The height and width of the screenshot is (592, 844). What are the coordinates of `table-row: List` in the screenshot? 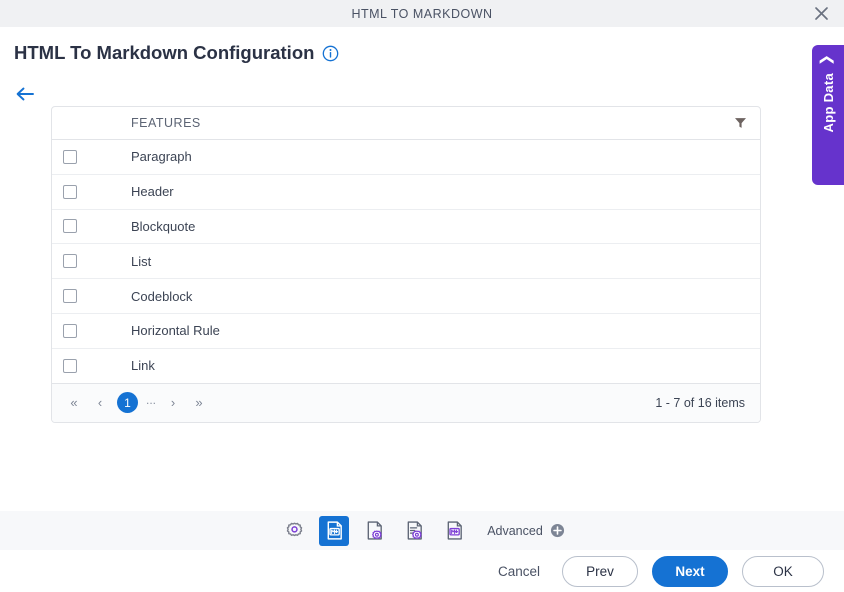 It's located at (406, 262).